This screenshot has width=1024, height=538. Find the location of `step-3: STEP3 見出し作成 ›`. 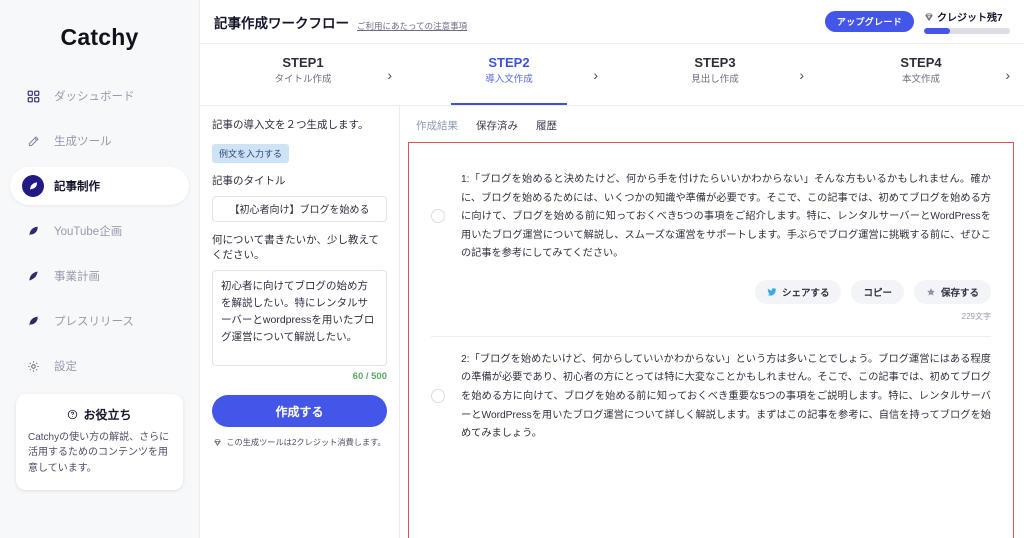

step-3: STEP3 見出し作成 › is located at coordinates (715, 74).